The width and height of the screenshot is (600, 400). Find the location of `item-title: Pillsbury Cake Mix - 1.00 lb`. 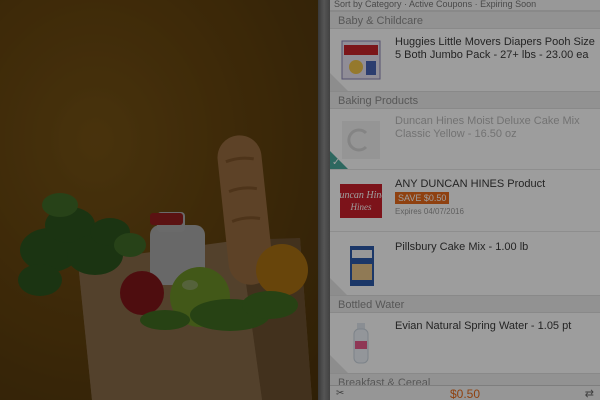

item-title: Pillsbury Cake Mix - 1.00 lb is located at coordinates (462, 247).